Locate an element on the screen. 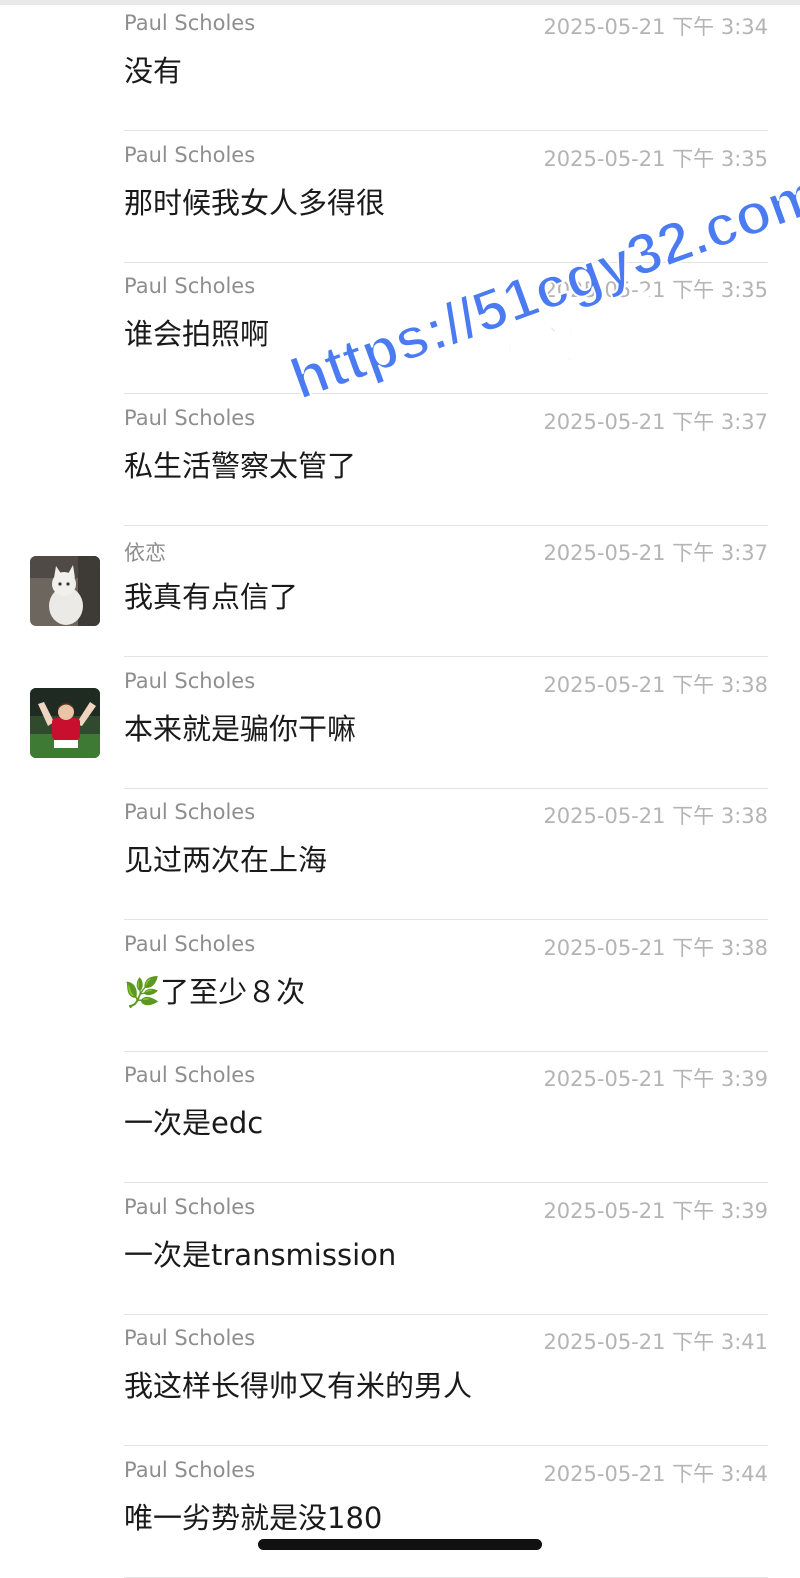 The image size is (800, 1578). message-item: Paul Scholes 2025-05-21 下午 3:39 一次是edc is located at coordinates (400, 1117).